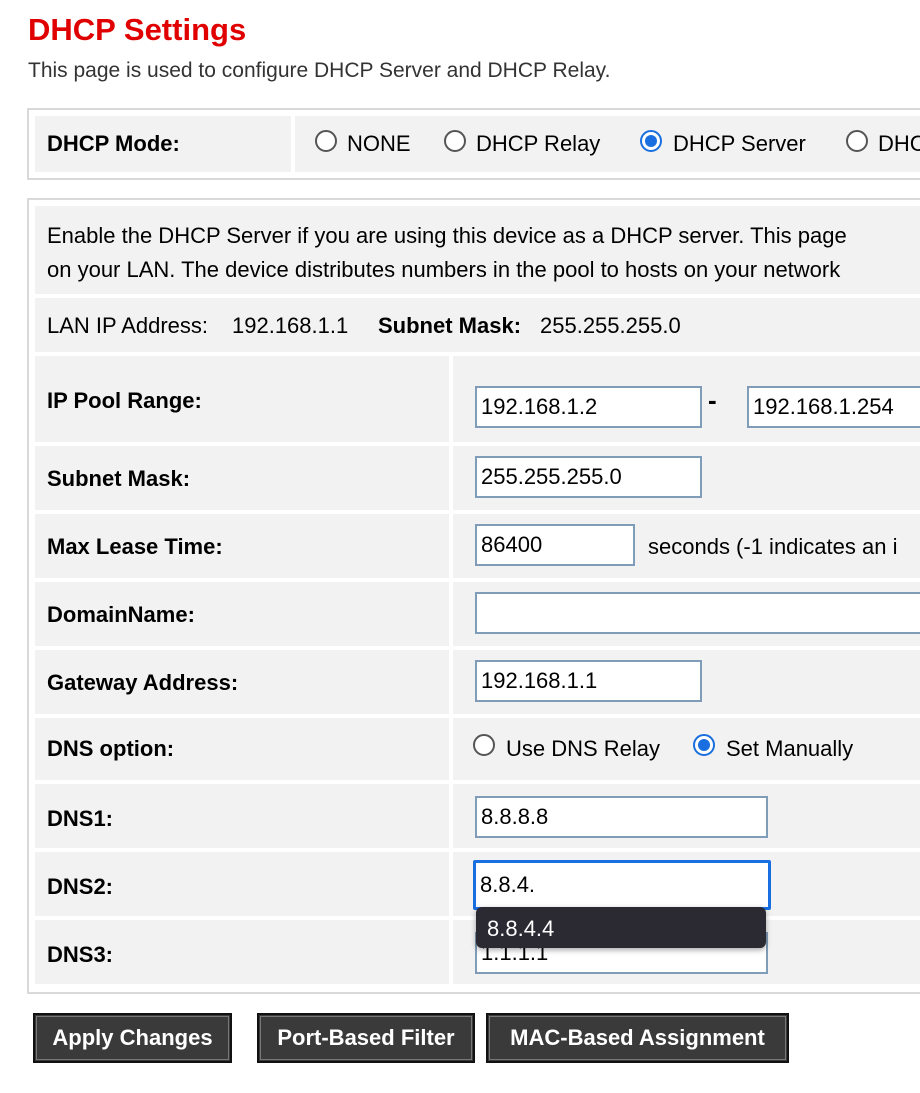  Describe the element at coordinates (455, 141) in the screenshot. I see `radio-mode-relay` at that location.